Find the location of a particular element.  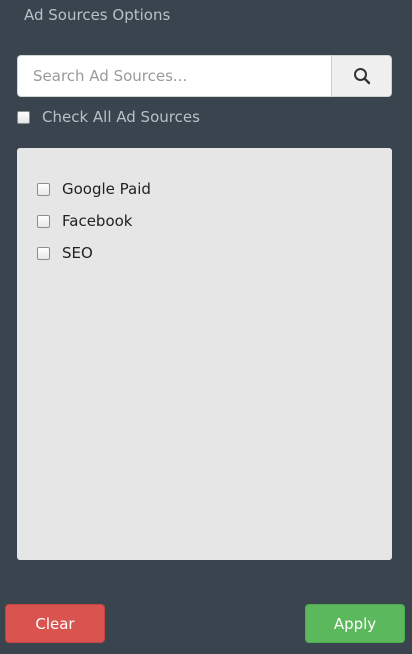

list-item-google-paid: Google Paid is located at coordinates (94, 189).